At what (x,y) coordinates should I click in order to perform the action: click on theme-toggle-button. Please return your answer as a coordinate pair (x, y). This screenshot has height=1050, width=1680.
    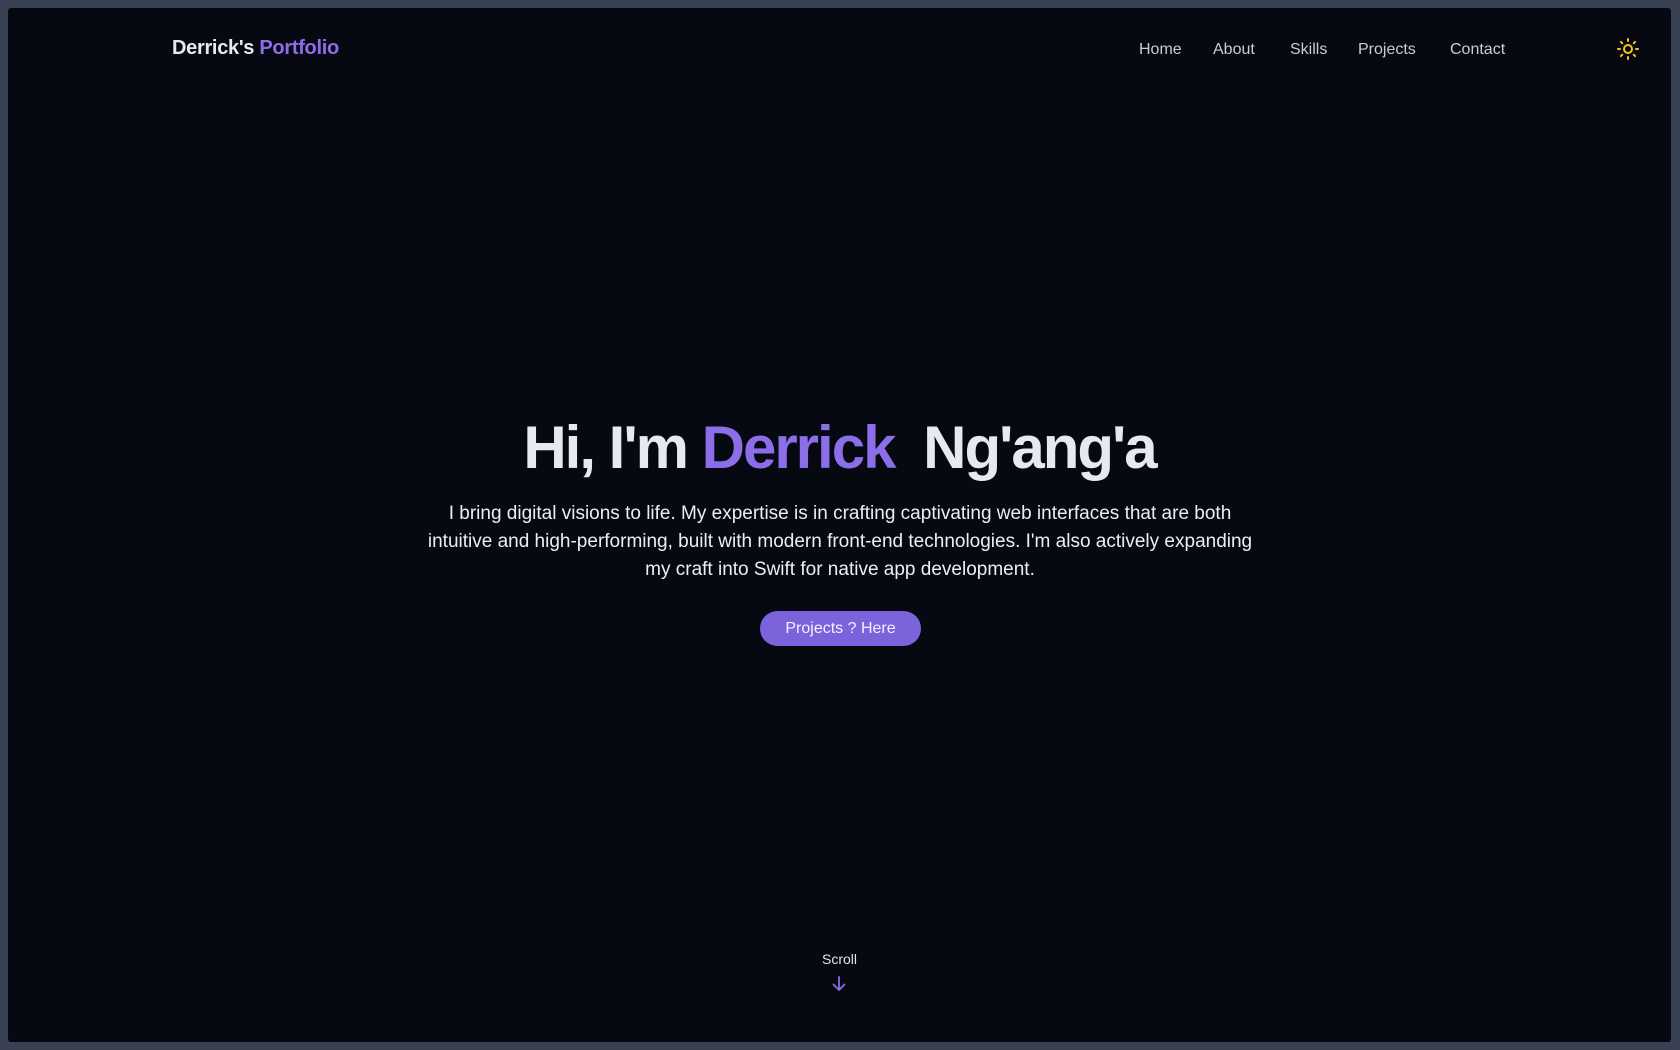
    Looking at the image, I should click on (1628, 49).